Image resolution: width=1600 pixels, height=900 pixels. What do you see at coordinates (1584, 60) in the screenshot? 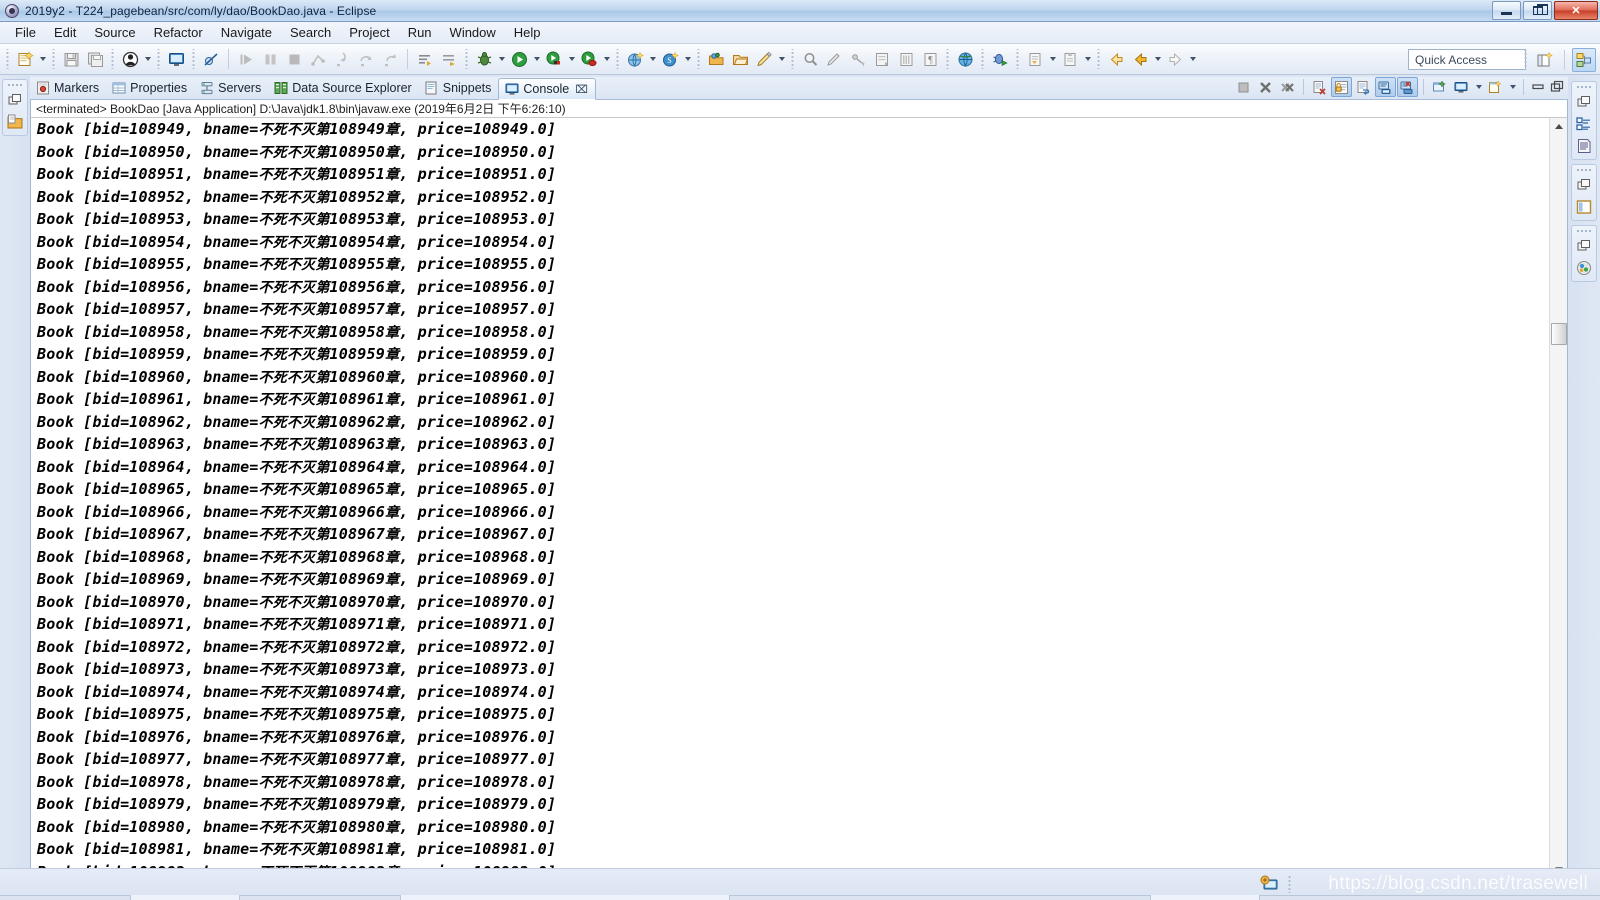
I see `java-ee-perspective-icon` at bounding box center [1584, 60].